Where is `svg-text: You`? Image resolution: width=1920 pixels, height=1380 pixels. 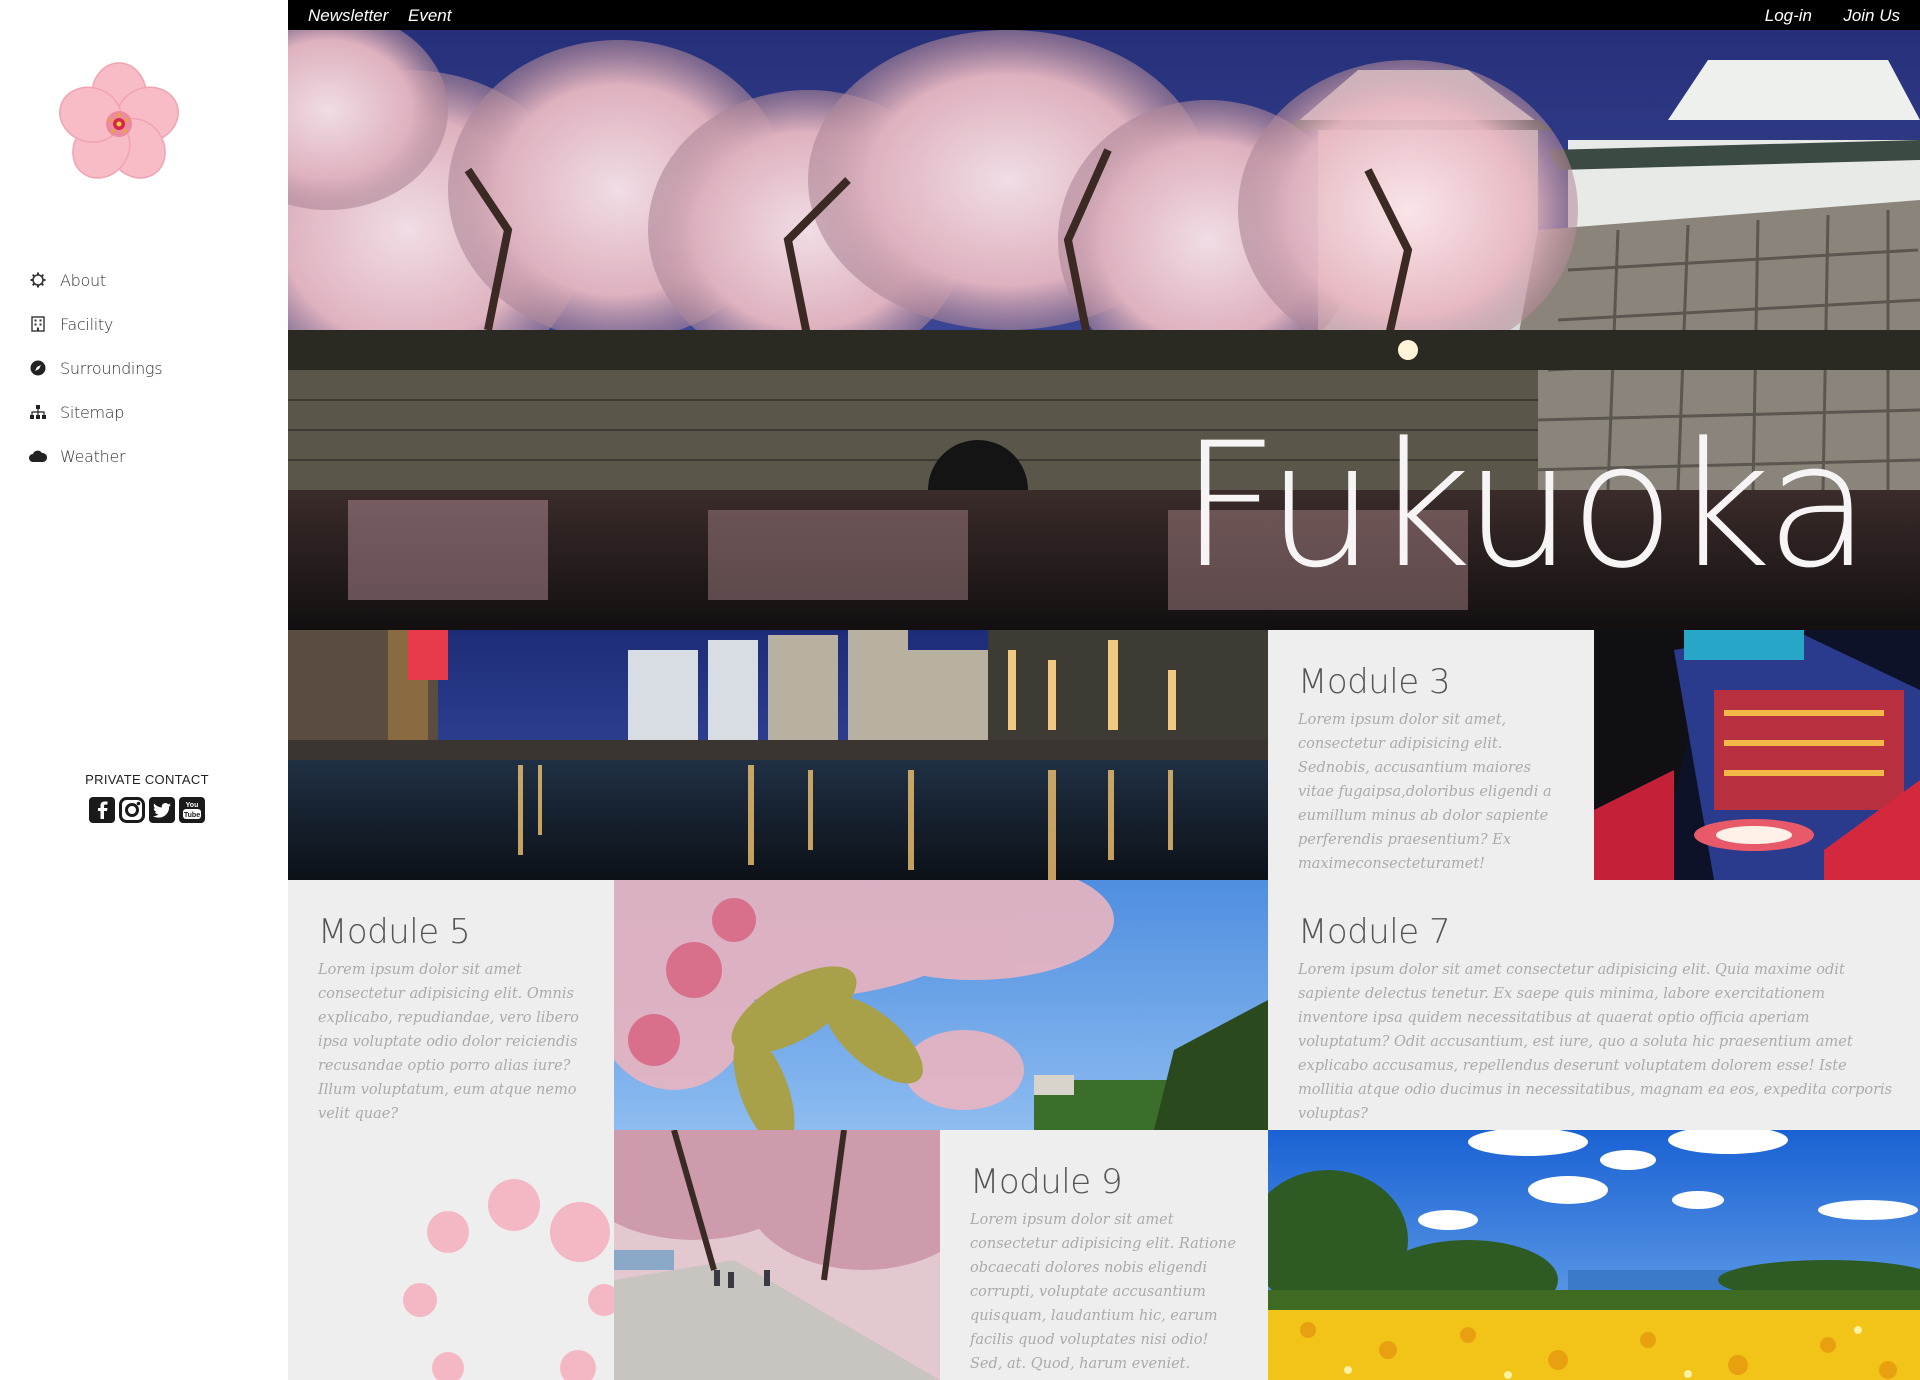
svg-text: You is located at coordinates (192, 805).